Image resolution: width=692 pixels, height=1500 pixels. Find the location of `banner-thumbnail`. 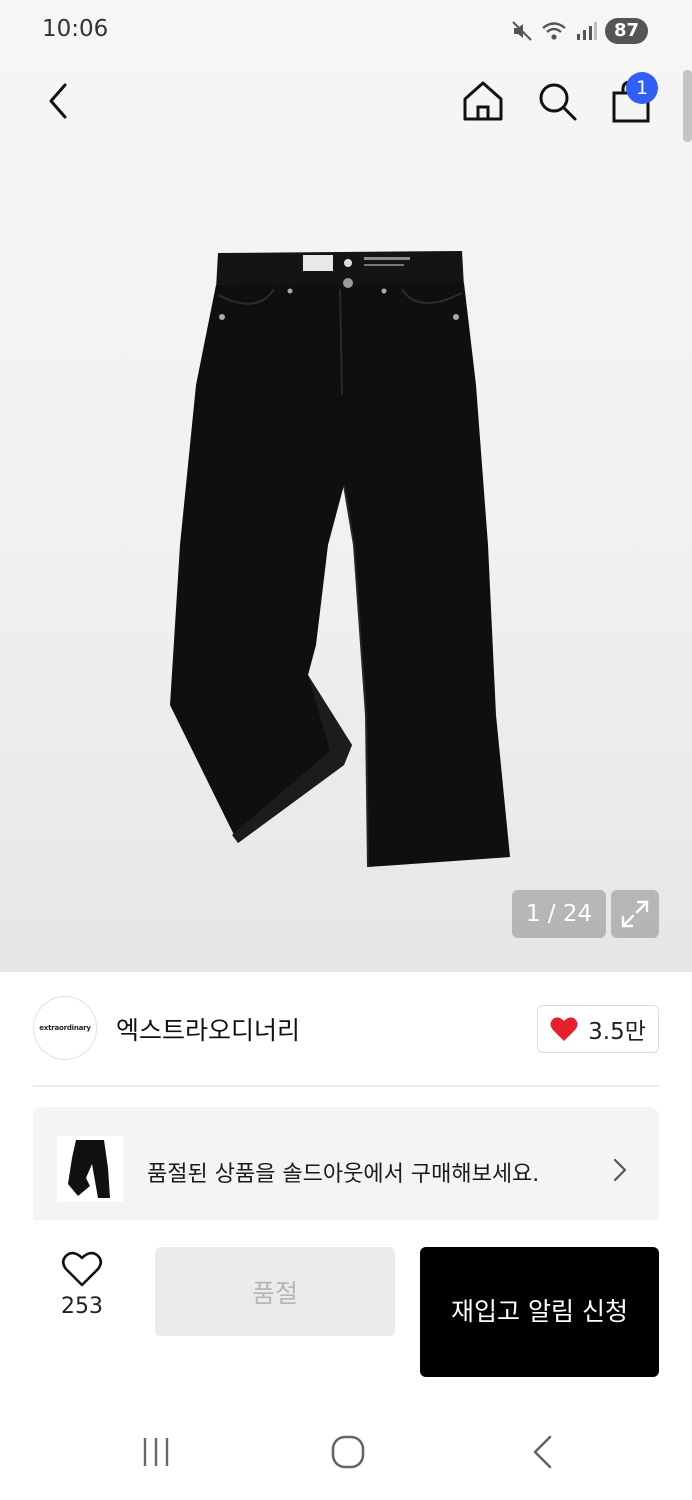

banner-thumbnail is located at coordinates (90, 1169).